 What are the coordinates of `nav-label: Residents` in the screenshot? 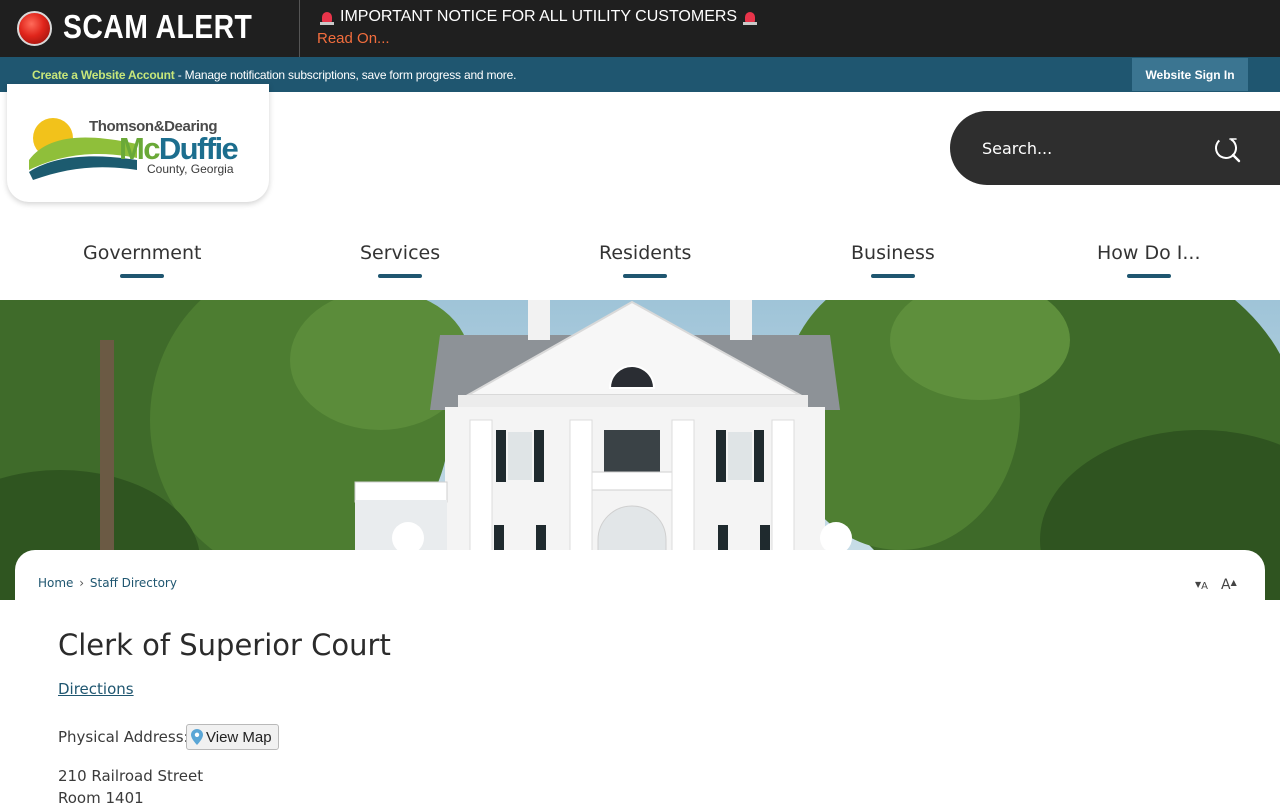 It's located at (645, 253).